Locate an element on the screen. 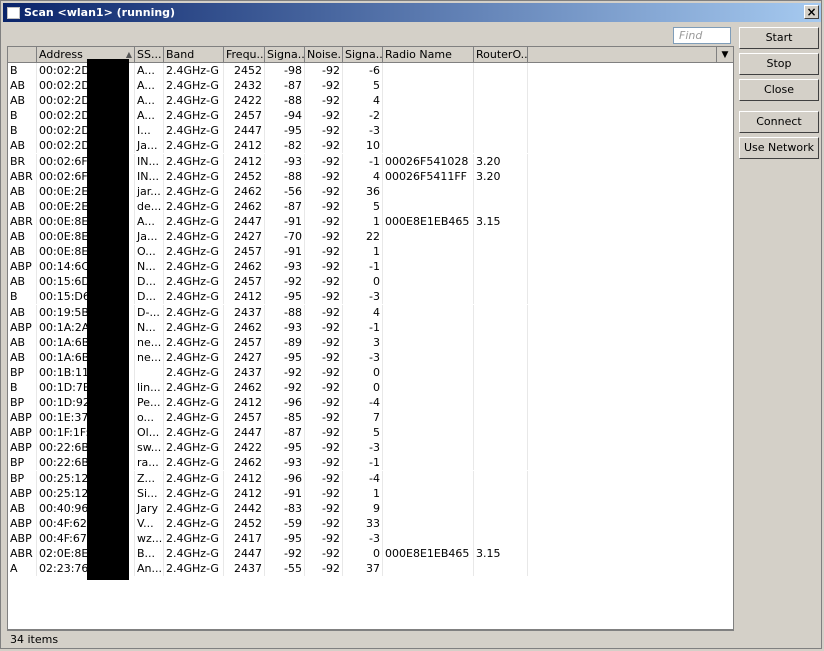 The image size is (824, 651). start-button: Start is located at coordinates (779, 38).